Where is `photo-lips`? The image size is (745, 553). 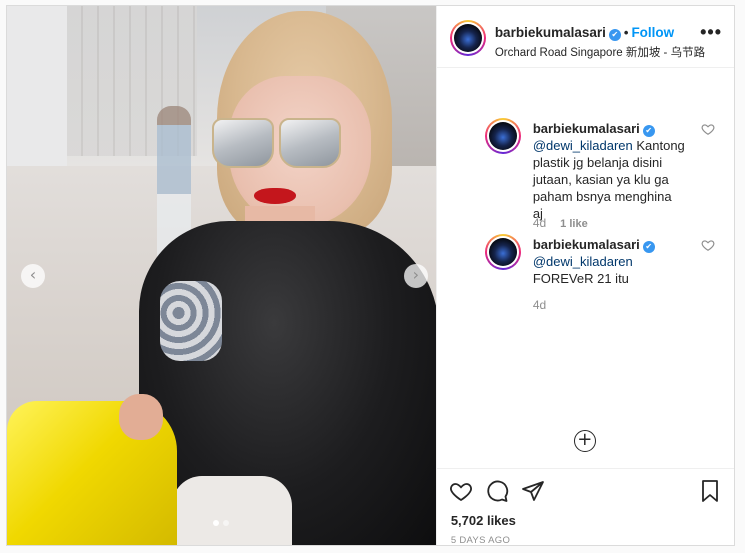
photo-lips is located at coordinates (275, 196).